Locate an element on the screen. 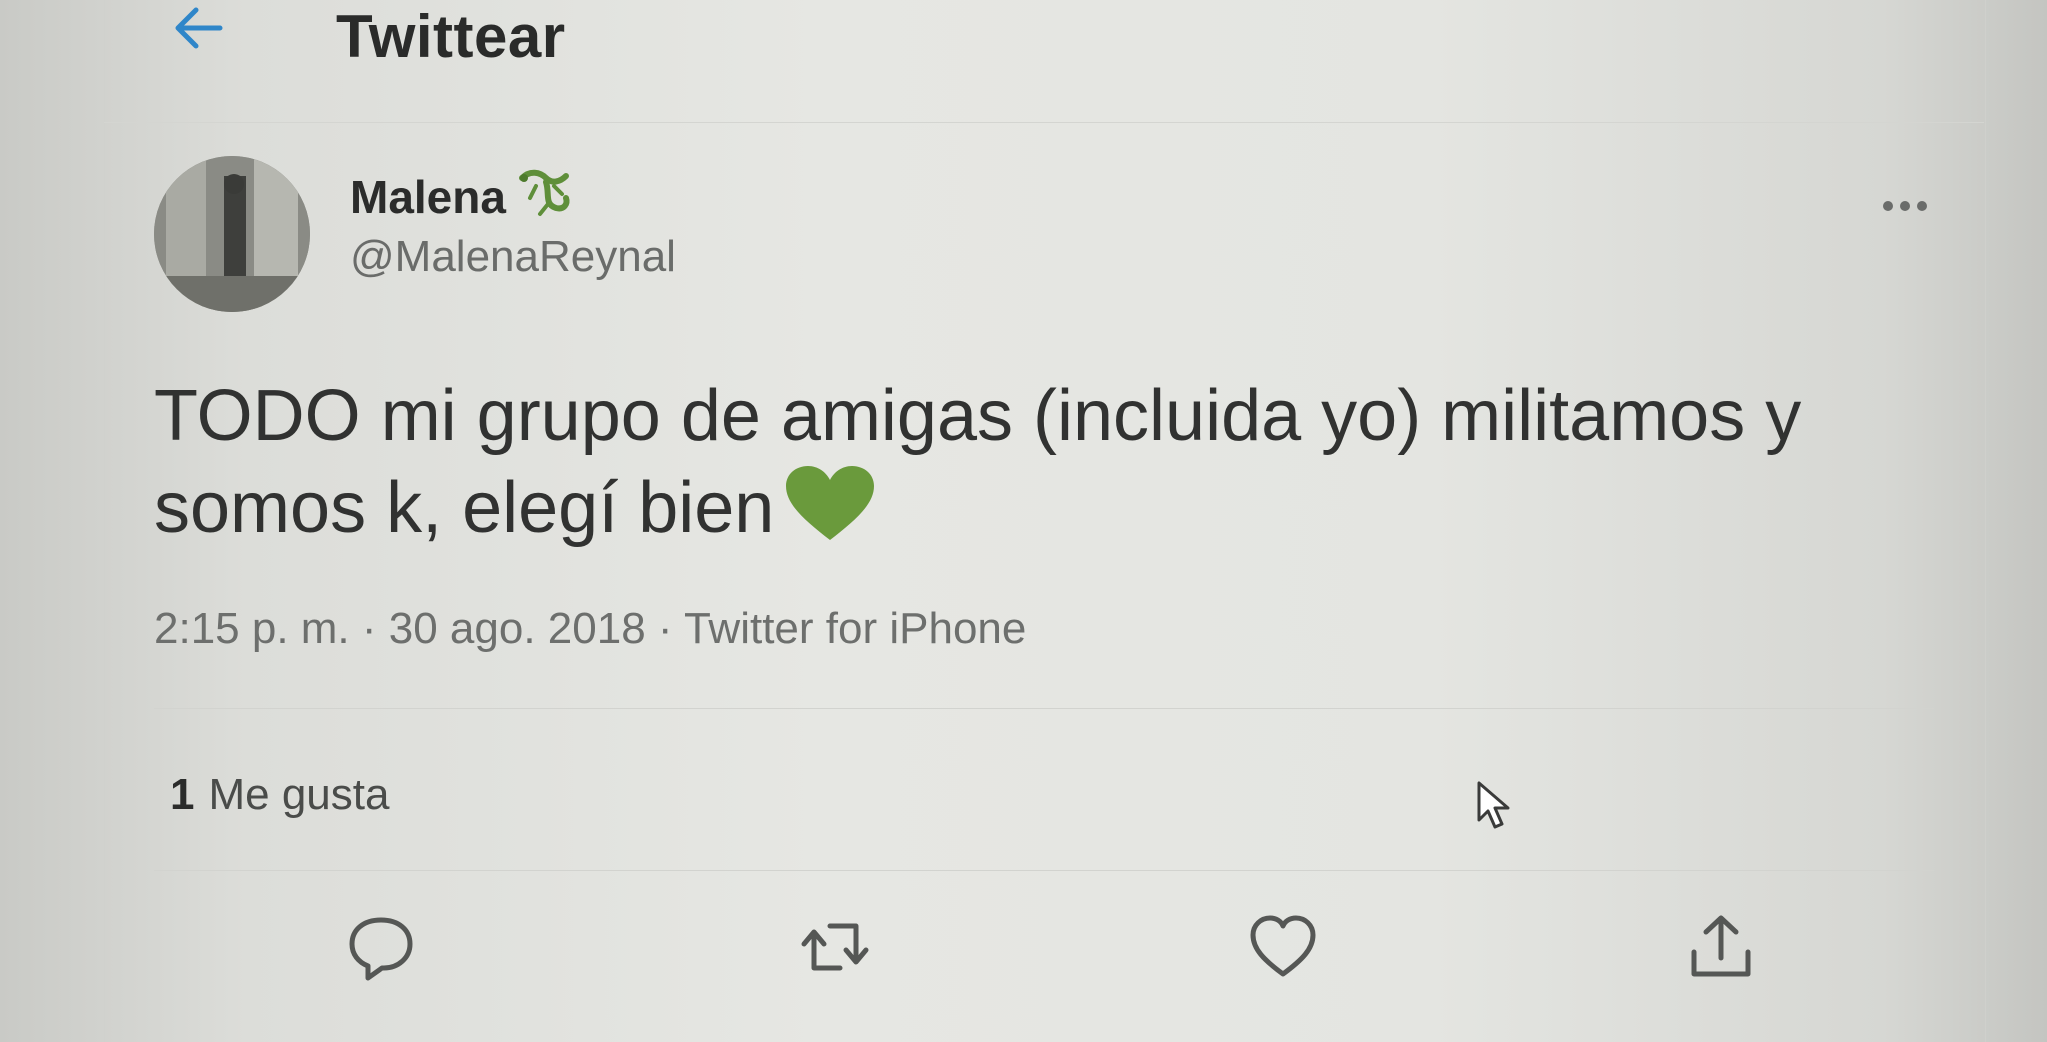 The height and width of the screenshot is (1042, 2047). like-icon is located at coordinates (1283, 946).